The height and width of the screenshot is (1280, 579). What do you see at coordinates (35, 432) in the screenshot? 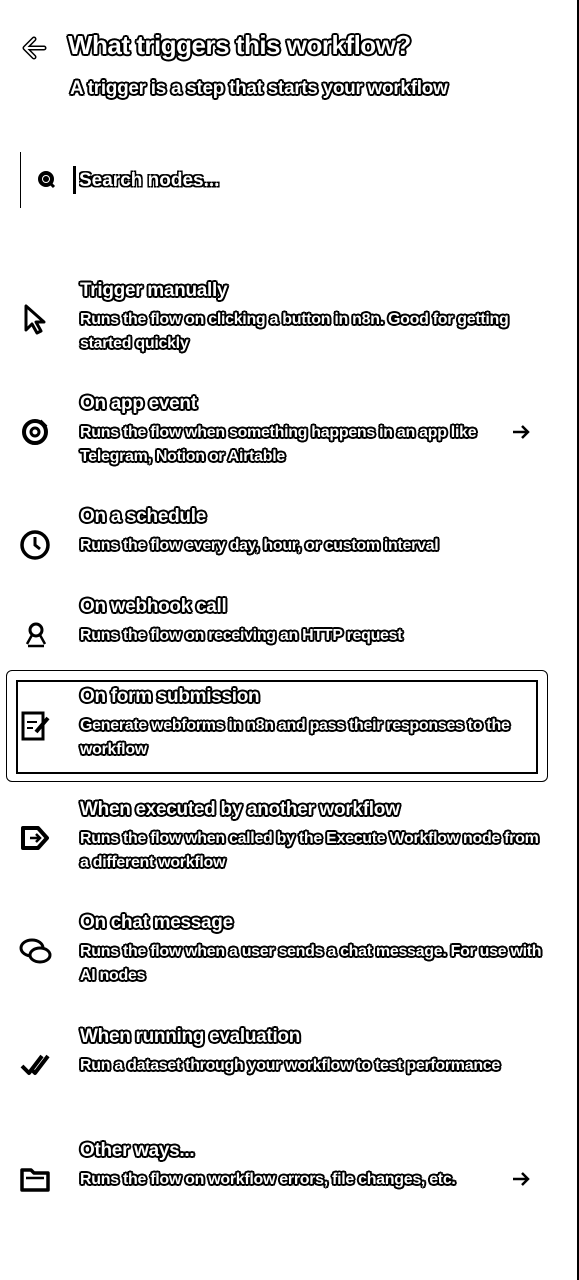
I see `app-event-icon` at bounding box center [35, 432].